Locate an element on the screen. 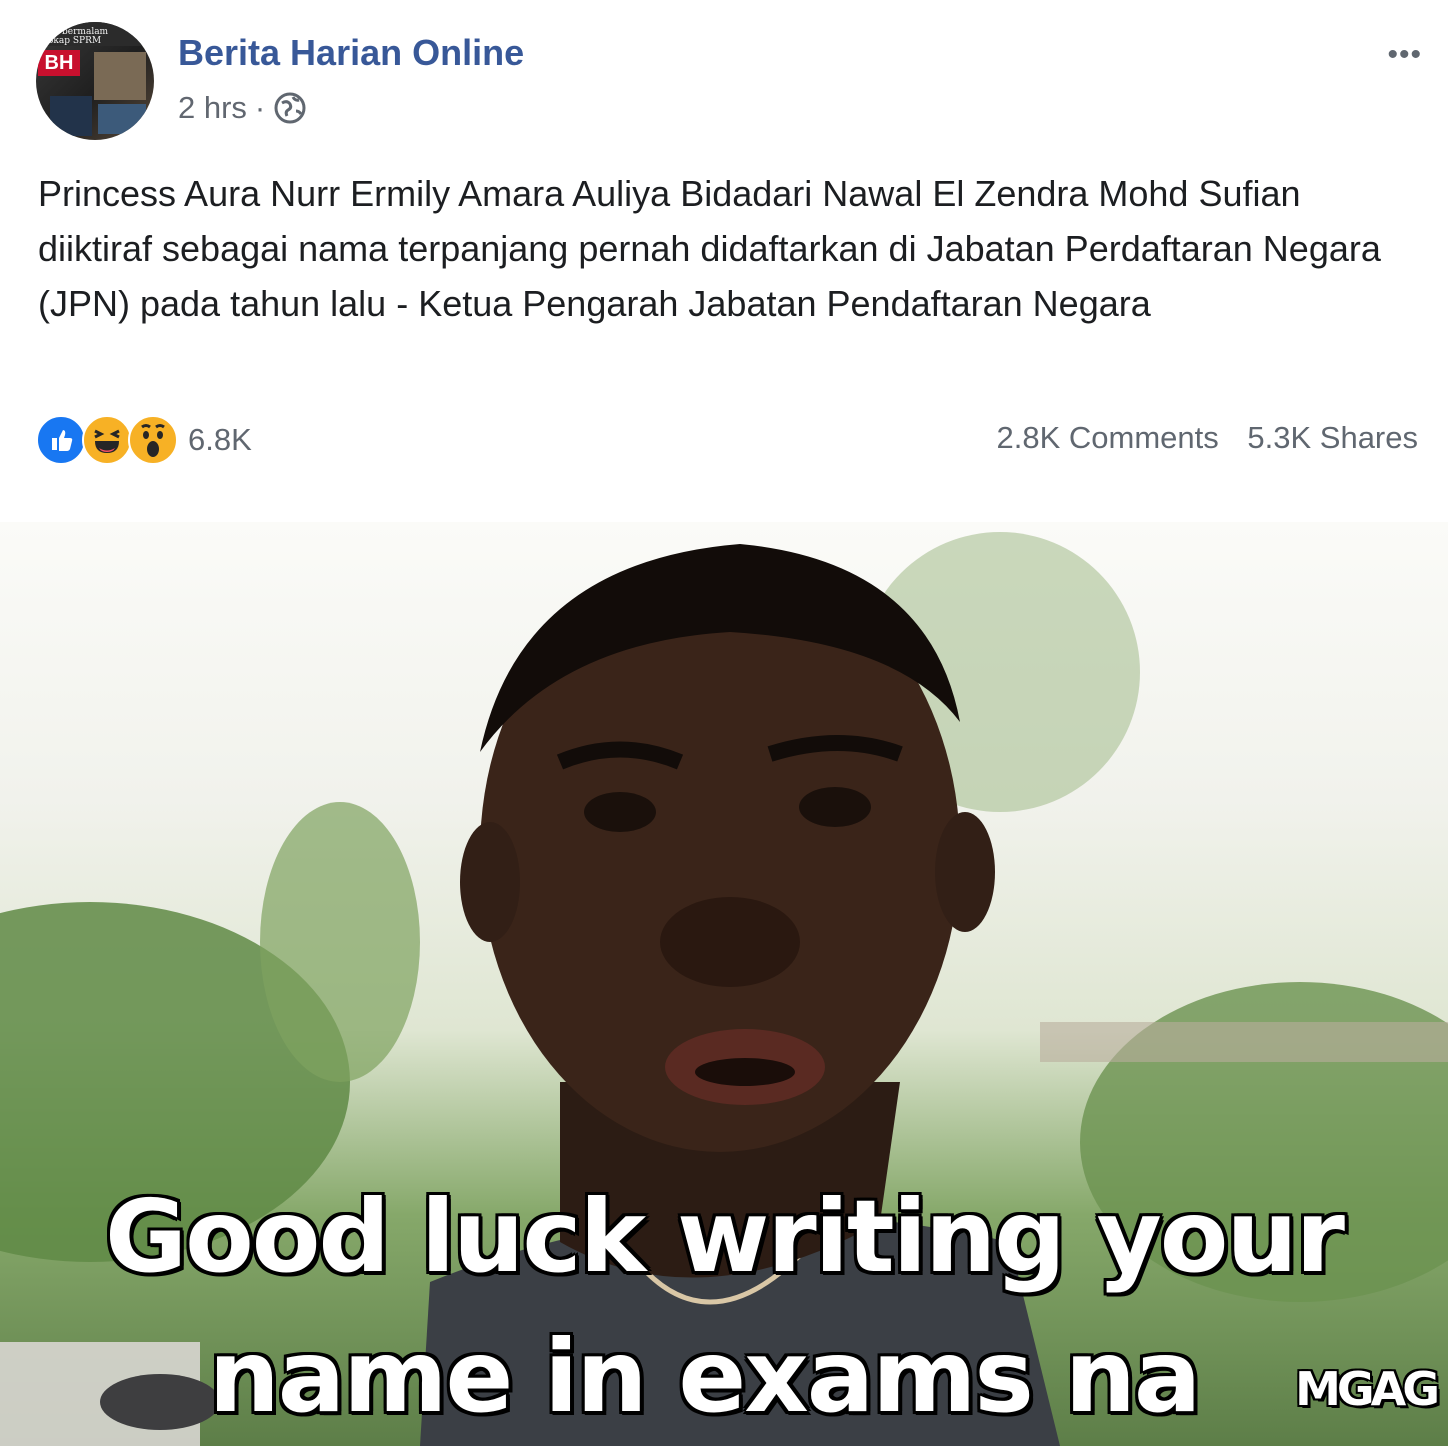  like-icon is located at coordinates (61, 440).